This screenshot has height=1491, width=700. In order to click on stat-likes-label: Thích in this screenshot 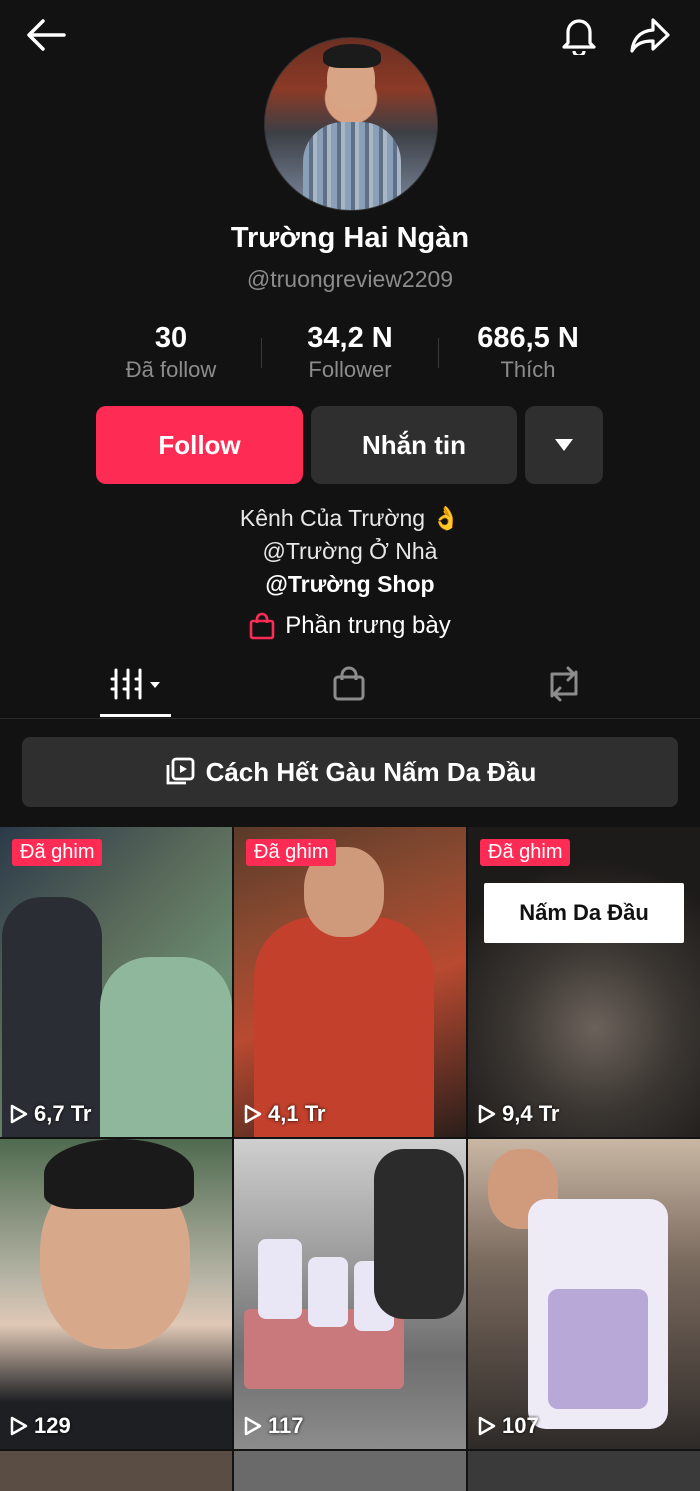, I will do `click(528, 369)`.